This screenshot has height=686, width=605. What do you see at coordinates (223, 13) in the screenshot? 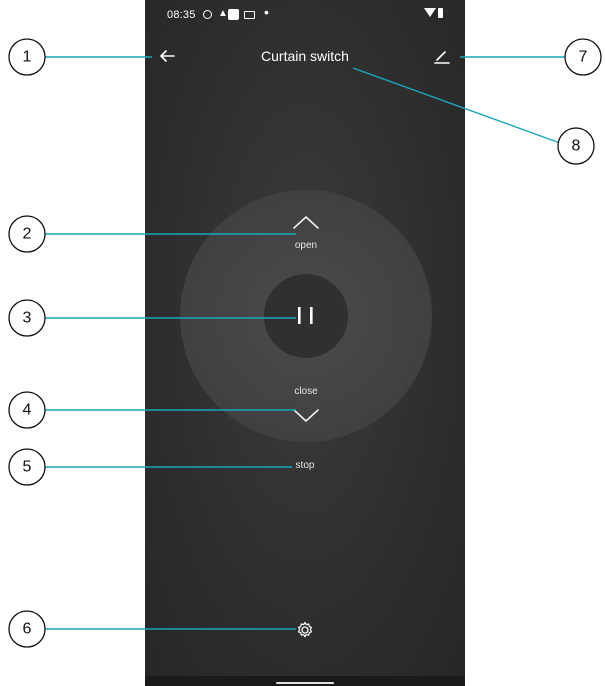
I see `notification-icon: ▲` at bounding box center [223, 13].